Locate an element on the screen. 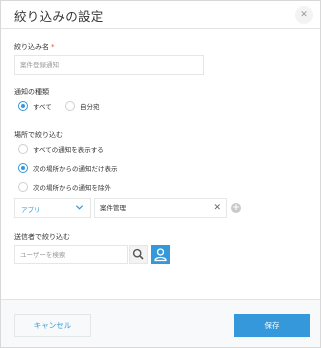 This screenshot has width=321, height=348. radio-type-mine: 自分宛 is located at coordinates (82, 106).